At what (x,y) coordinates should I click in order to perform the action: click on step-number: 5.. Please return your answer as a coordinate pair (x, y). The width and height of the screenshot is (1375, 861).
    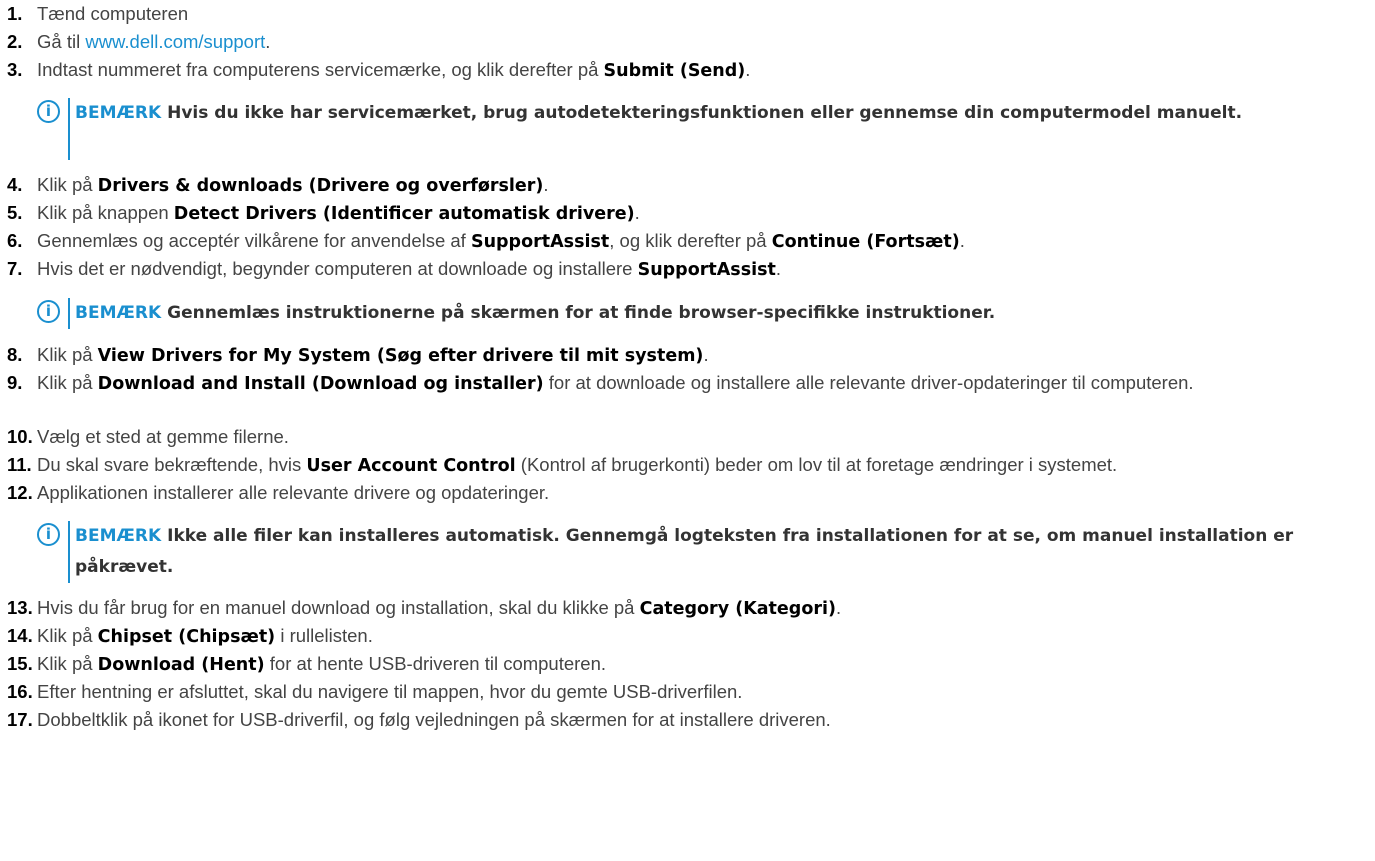
    Looking at the image, I should click on (15, 212).